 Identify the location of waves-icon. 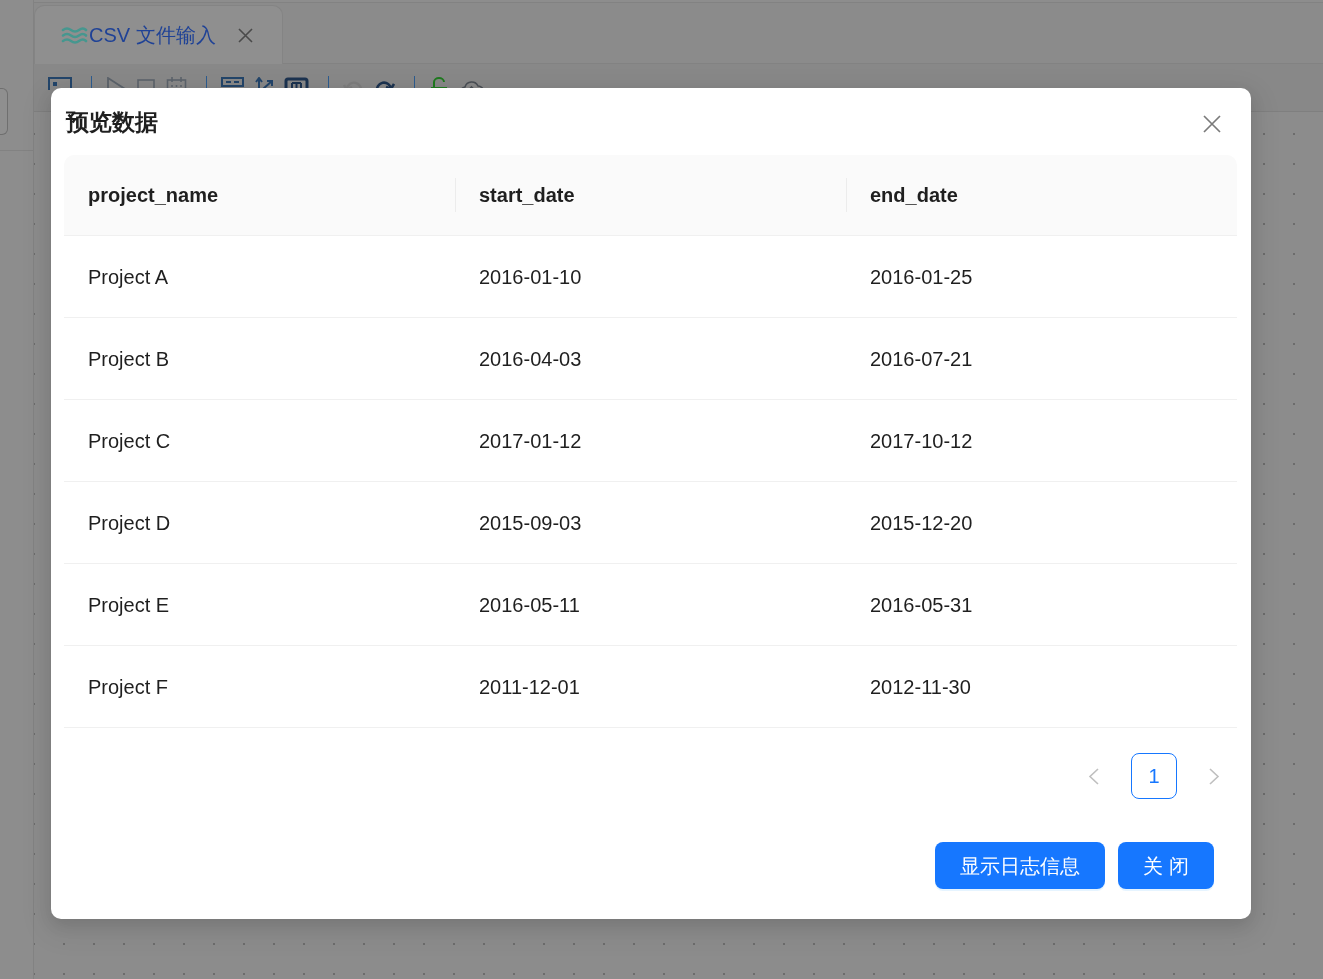
(74, 35).